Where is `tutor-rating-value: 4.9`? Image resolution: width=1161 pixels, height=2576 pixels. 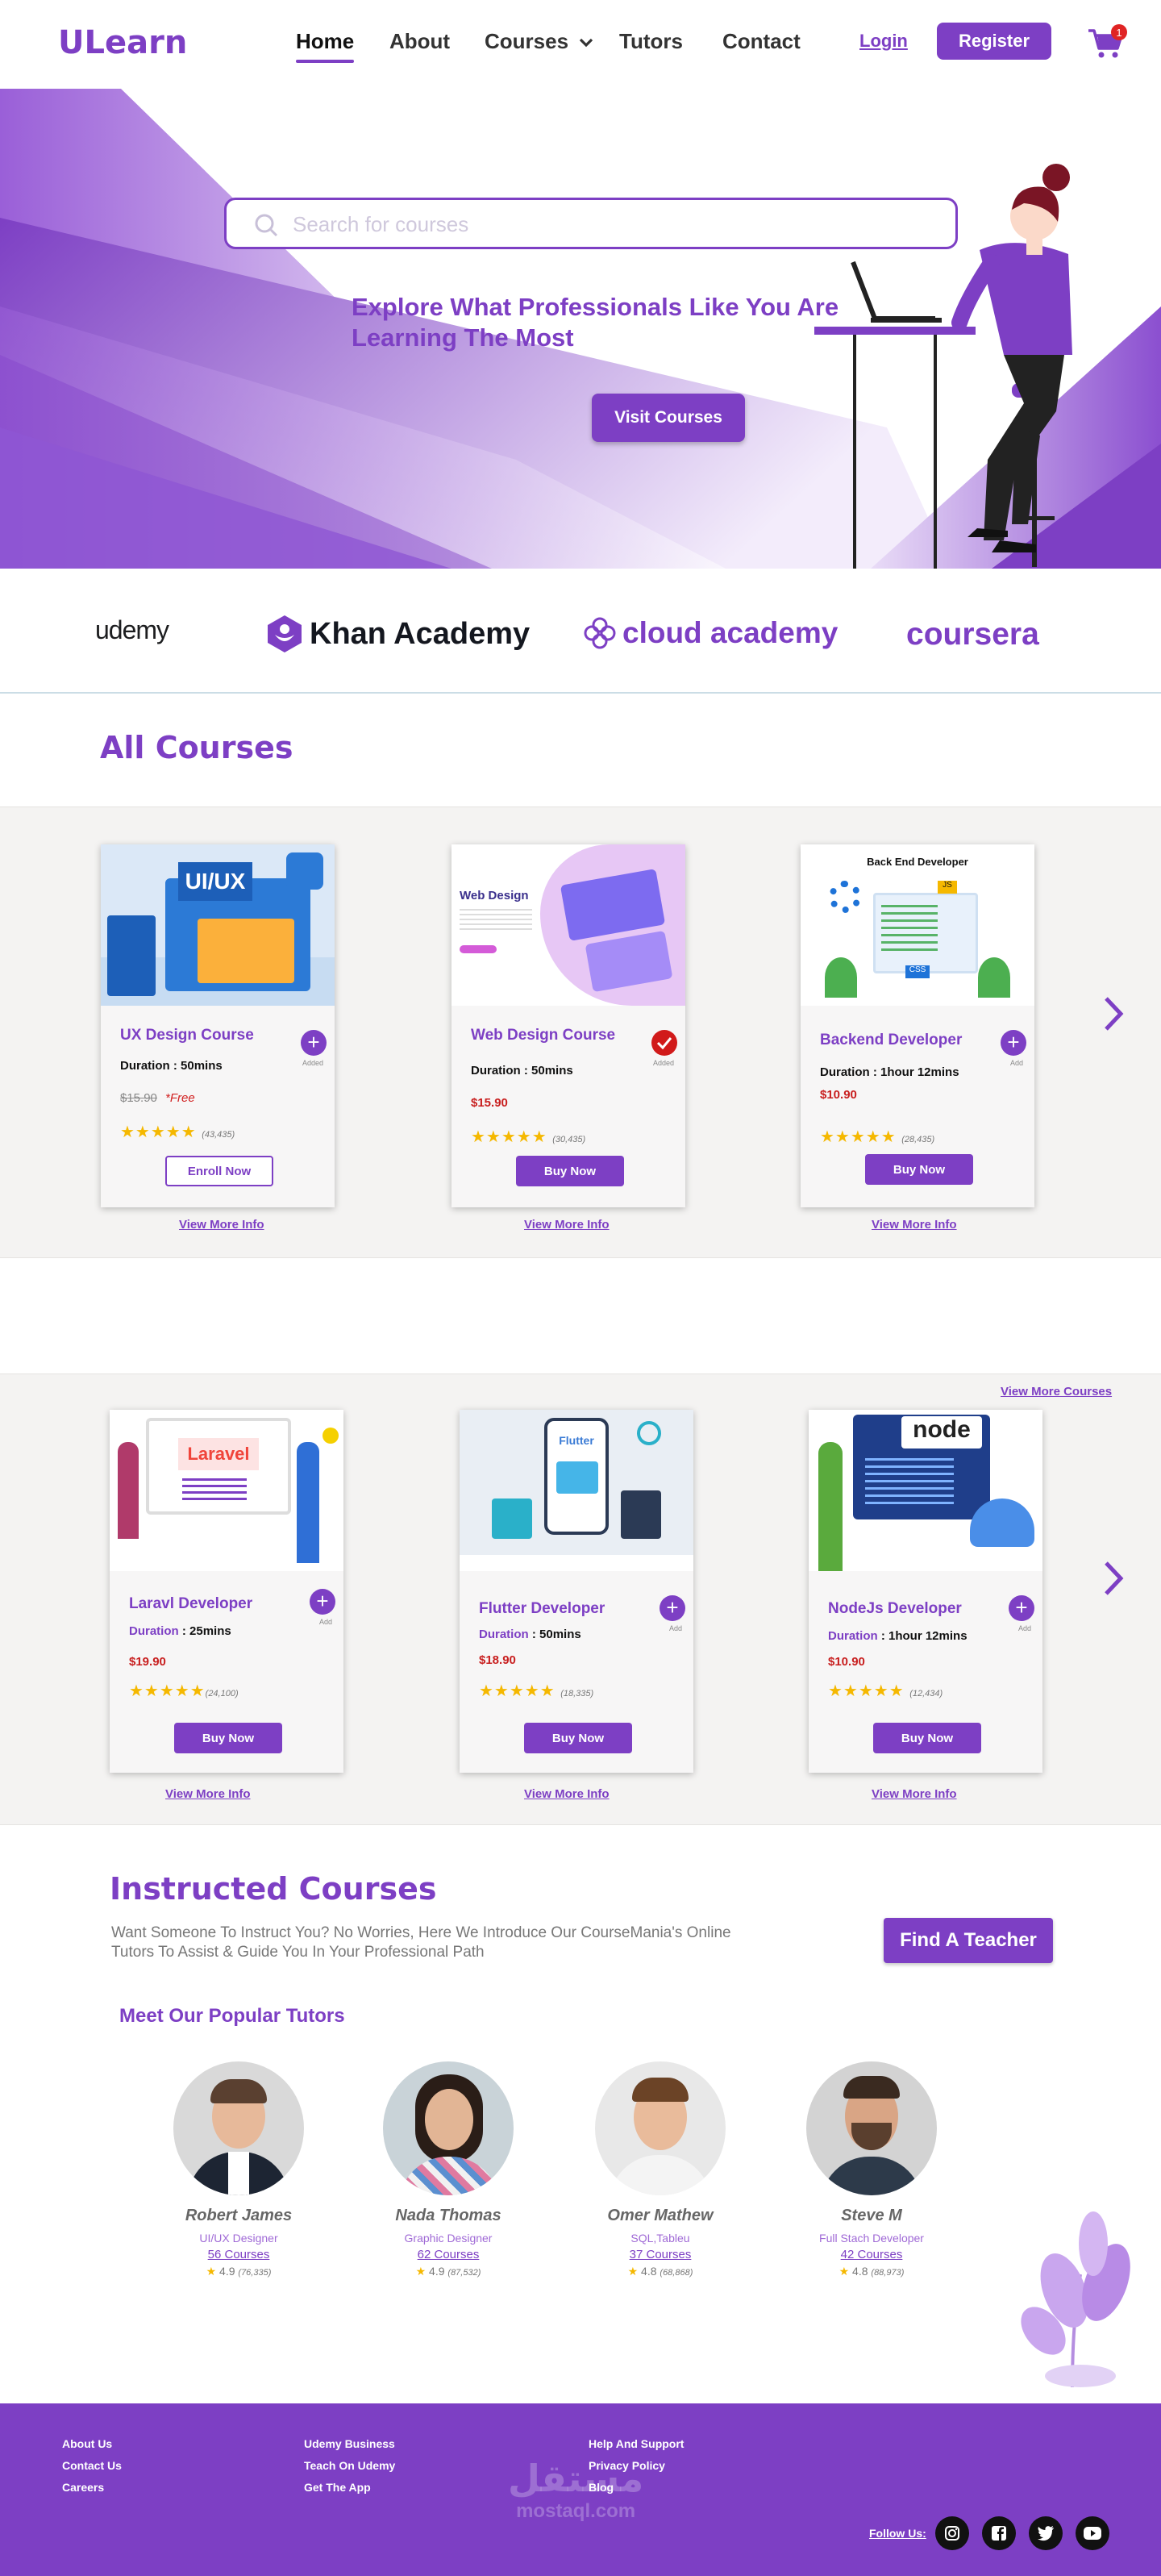 tutor-rating-value: 4.9 is located at coordinates (437, 2271).